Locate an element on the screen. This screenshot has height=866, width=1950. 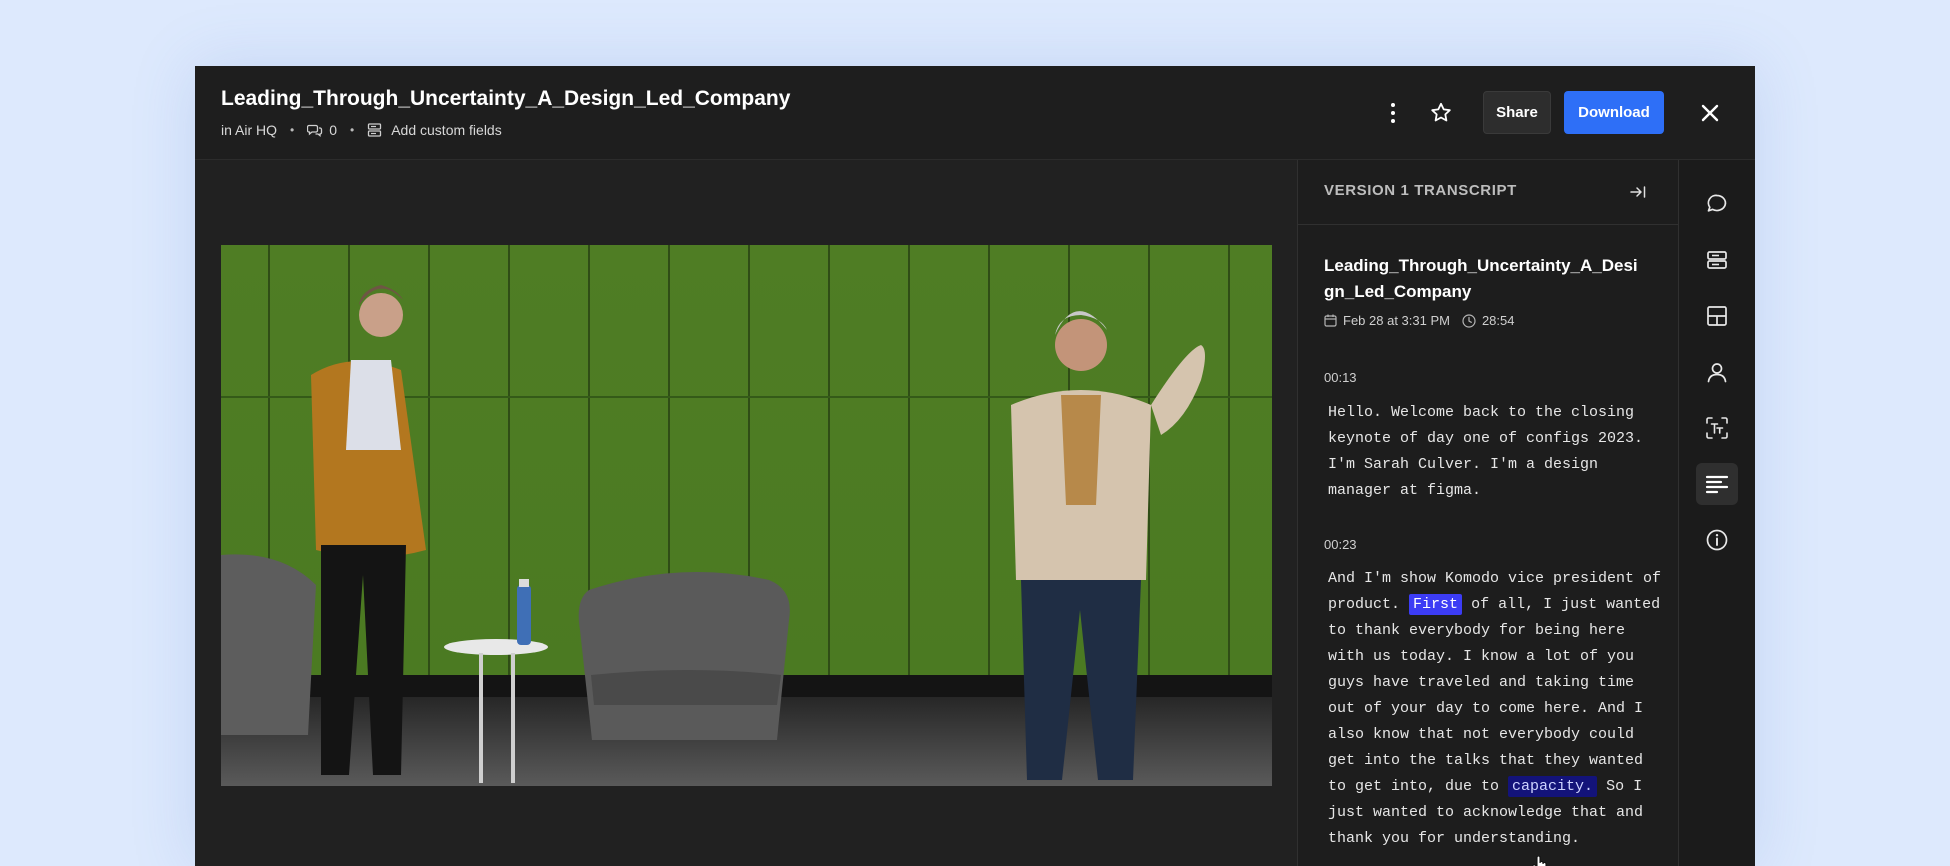
download-button: Download is located at coordinates (1614, 112).